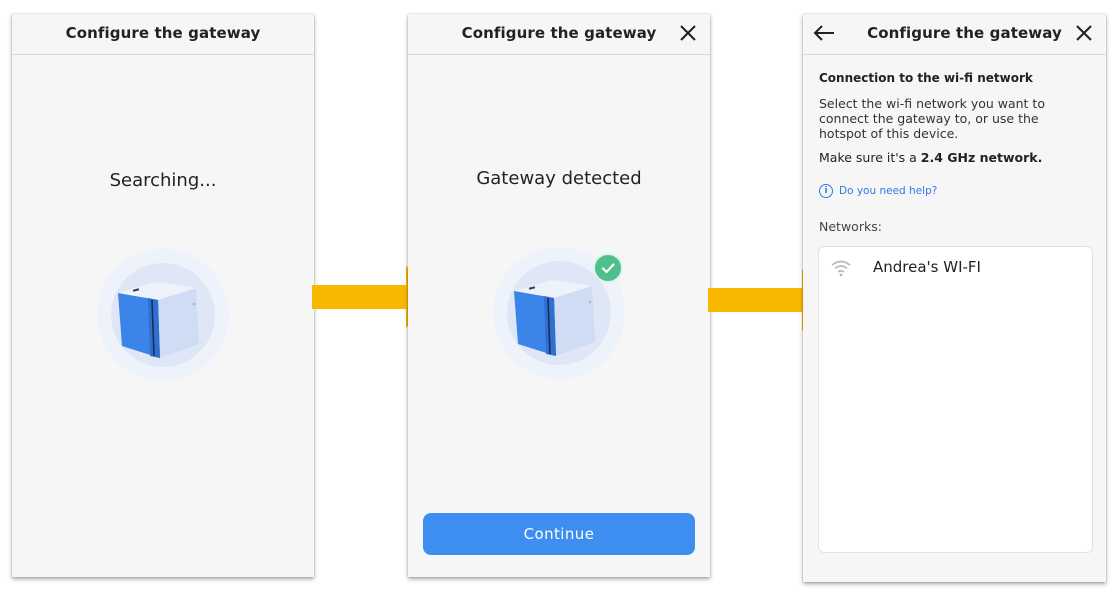 The width and height of the screenshot is (1117, 591). Describe the element at coordinates (926, 78) in the screenshot. I see `wifi-section-heading: Connection to the wi-fi network` at that location.